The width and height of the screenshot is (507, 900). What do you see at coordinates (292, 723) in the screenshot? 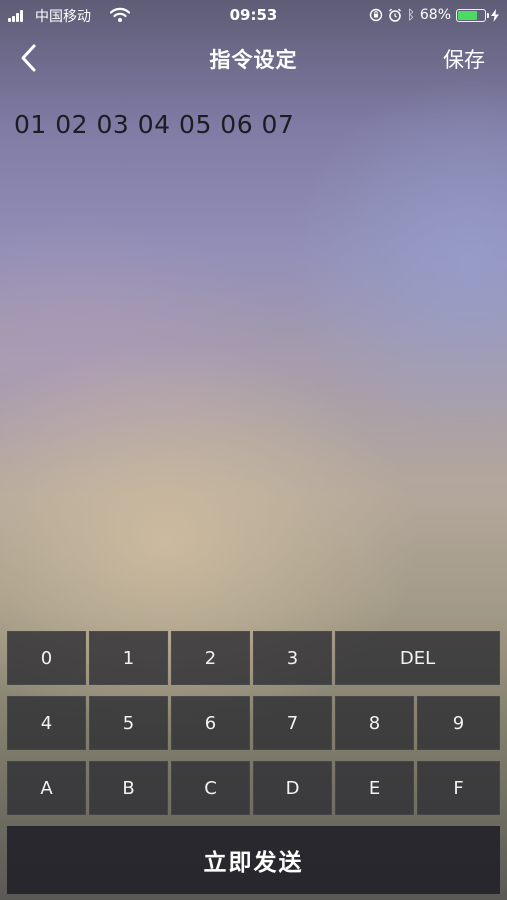
I see `key-7: 7` at bounding box center [292, 723].